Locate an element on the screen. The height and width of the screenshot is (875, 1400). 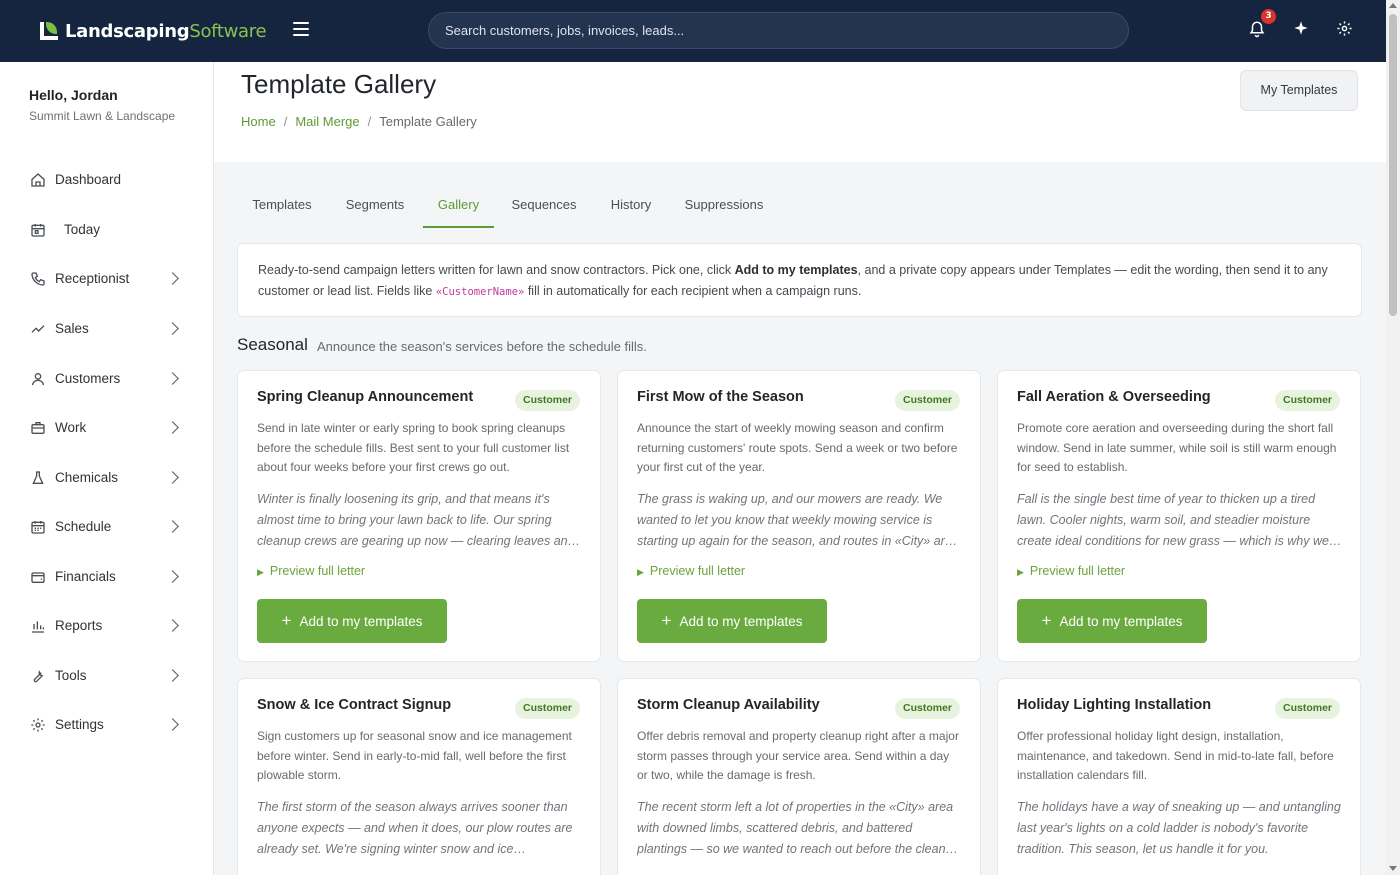
phone-icon is located at coordinates (38, 280).